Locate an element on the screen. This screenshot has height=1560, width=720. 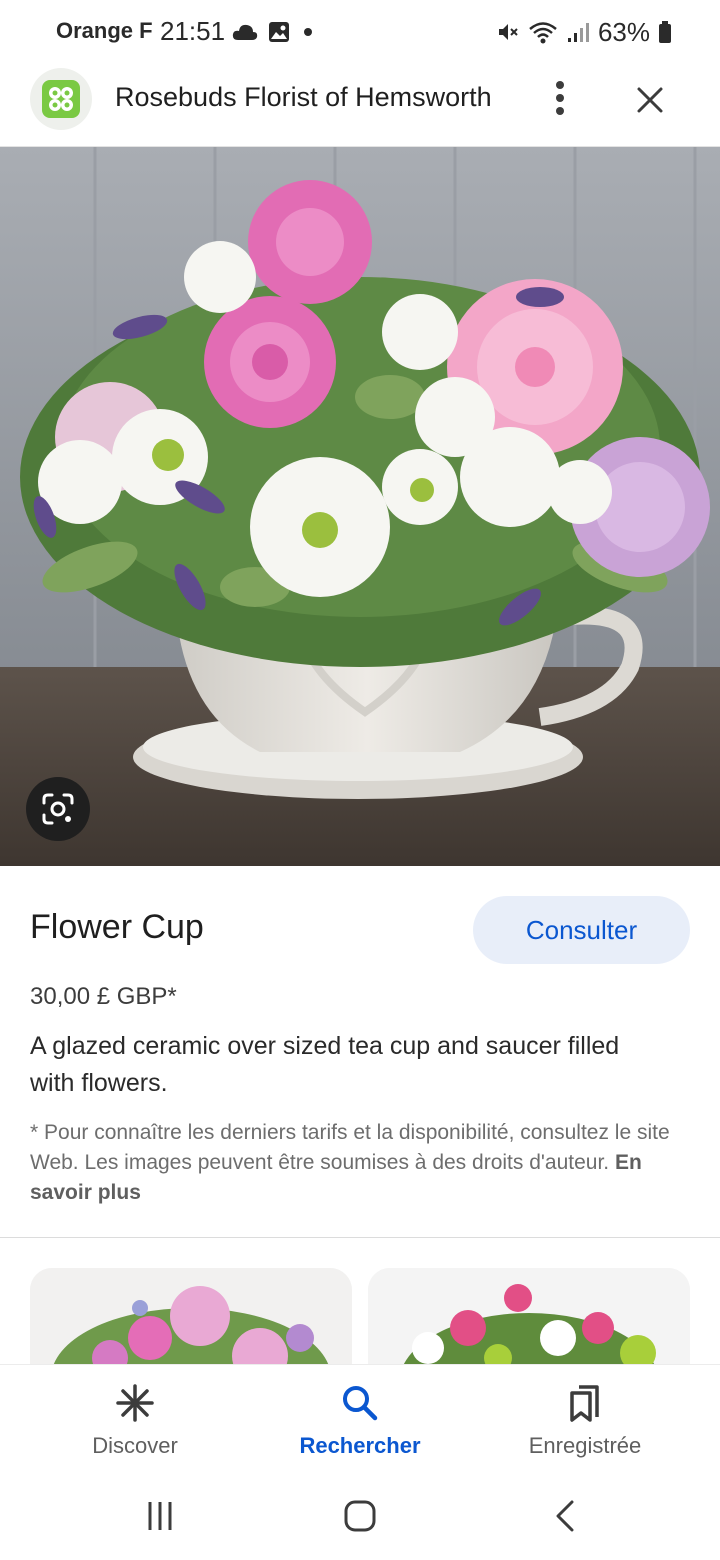
site-title: Rosebuds Florist of Hemsworth is located at coordinates (303, 97).